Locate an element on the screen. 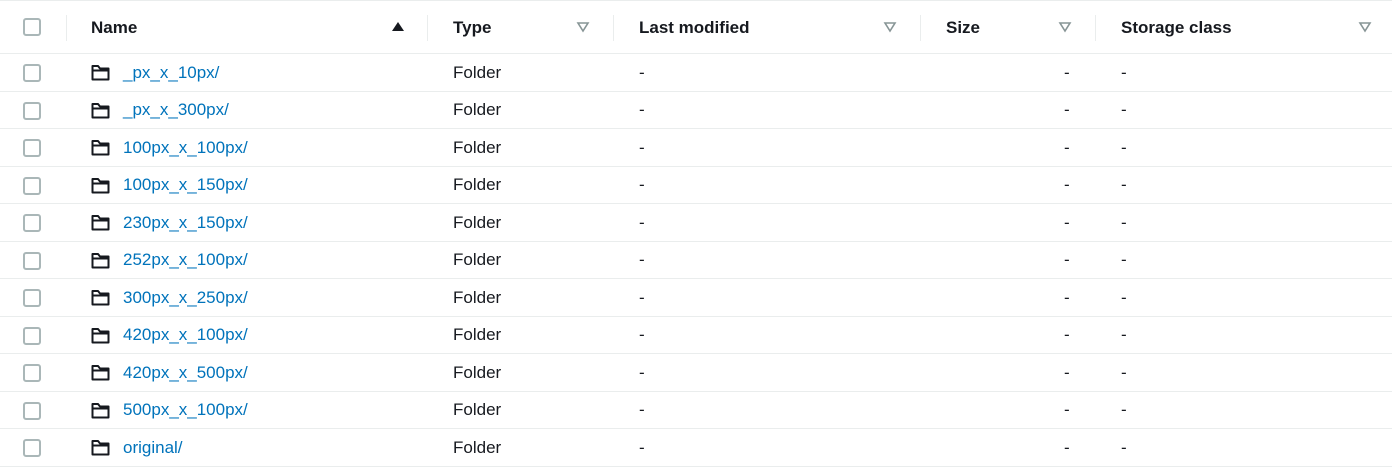 Image resolution: width=1392 pixels, height=467 pixels. column-header-name-label: Name is located at coordinates (114, 27).